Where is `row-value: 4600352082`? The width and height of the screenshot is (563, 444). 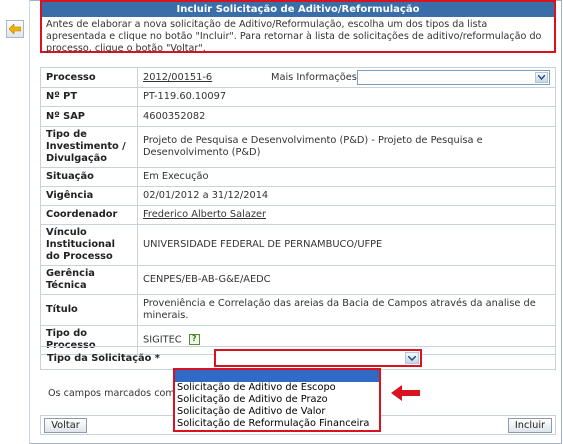 row-value: 4600352082 is located at coordinates (346, 116).